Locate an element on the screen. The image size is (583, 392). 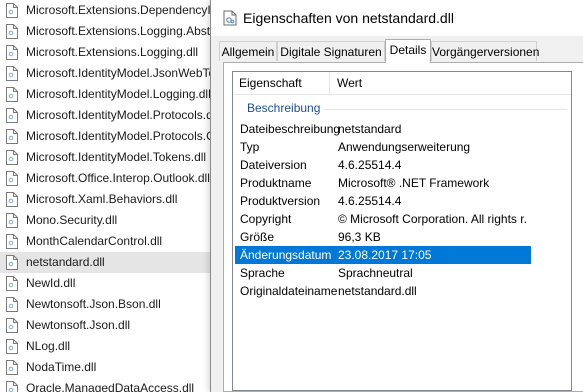
file-name: Microsoft.Xaml.Behaviors.dll is located at coordinates (102, 199).